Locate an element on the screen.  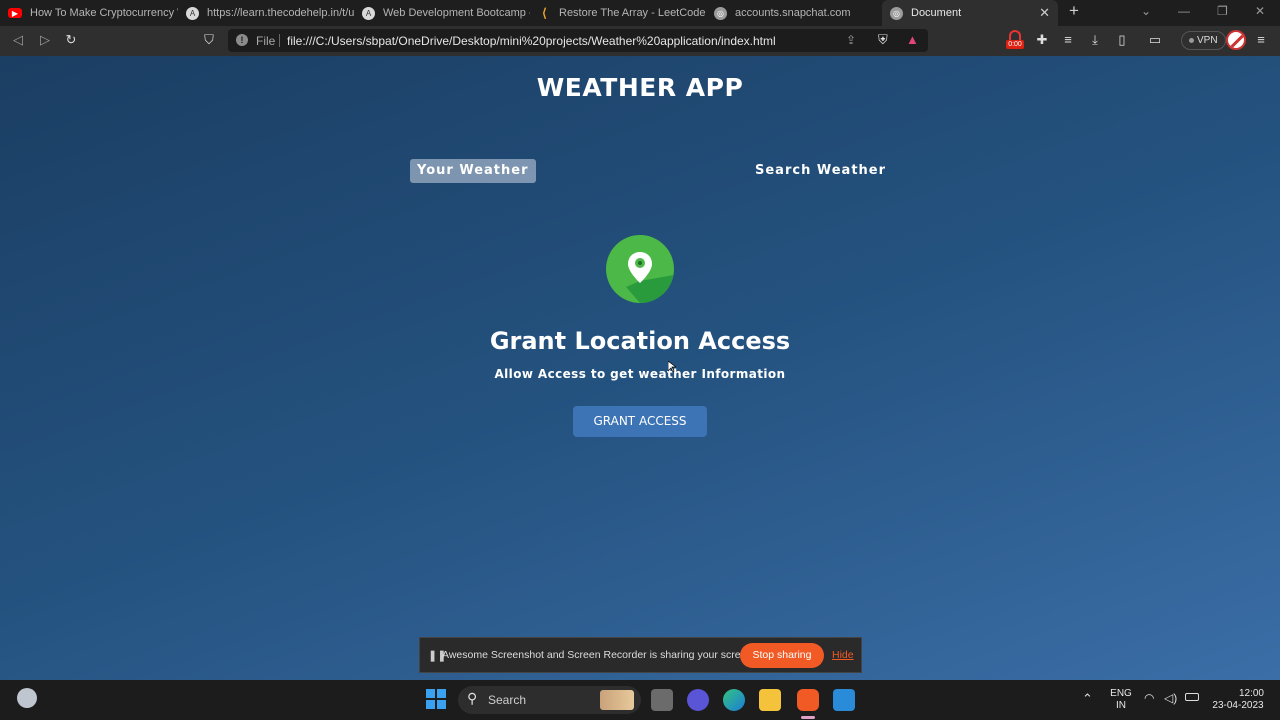
tab-search-weather: Search Weather is located at coordinates (820, 171).